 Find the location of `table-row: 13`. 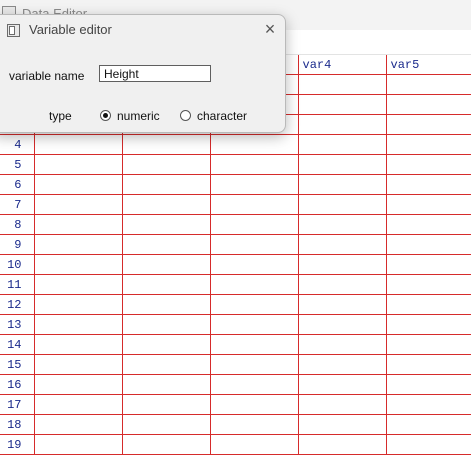

table-row: 13 is located at coordinates (235, 324).